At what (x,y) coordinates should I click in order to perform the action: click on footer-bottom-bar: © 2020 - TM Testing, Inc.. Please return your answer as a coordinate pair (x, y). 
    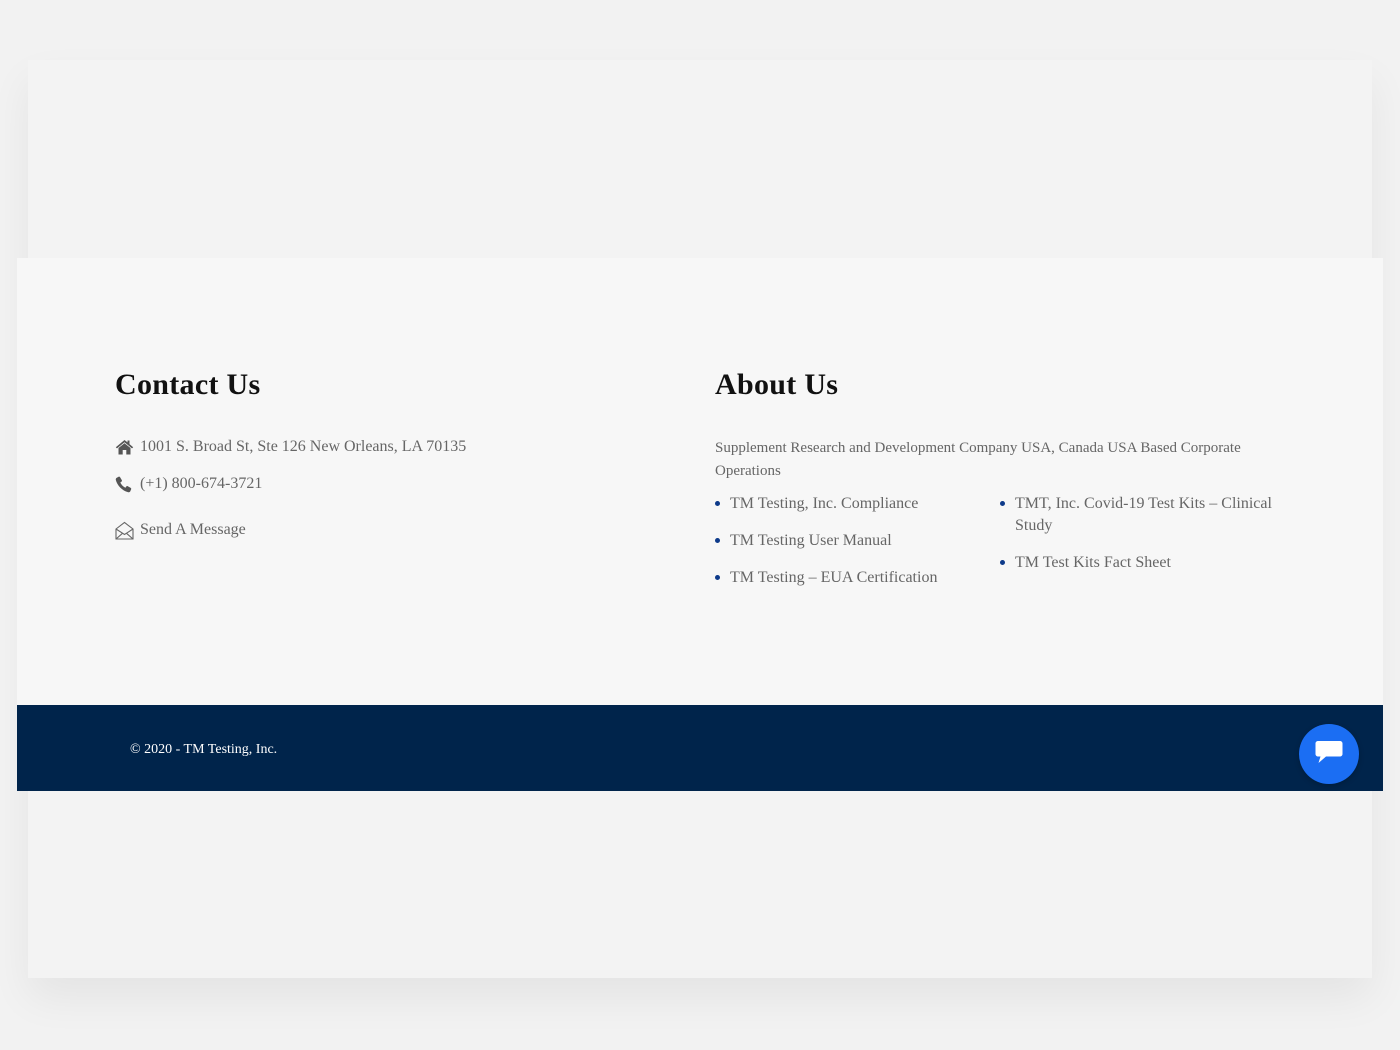
    Looking at the image, I should click on (700, 748).